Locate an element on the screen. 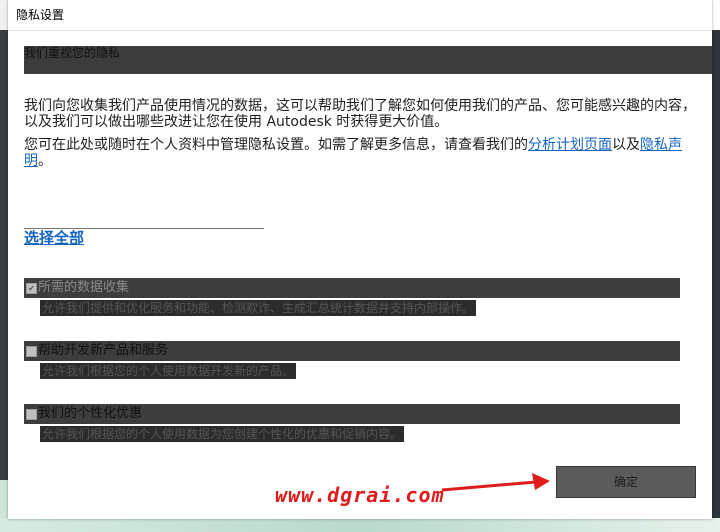 The image size is (720, 532). required-data-checkbox: ✔ is located at coordinates (31, 288).